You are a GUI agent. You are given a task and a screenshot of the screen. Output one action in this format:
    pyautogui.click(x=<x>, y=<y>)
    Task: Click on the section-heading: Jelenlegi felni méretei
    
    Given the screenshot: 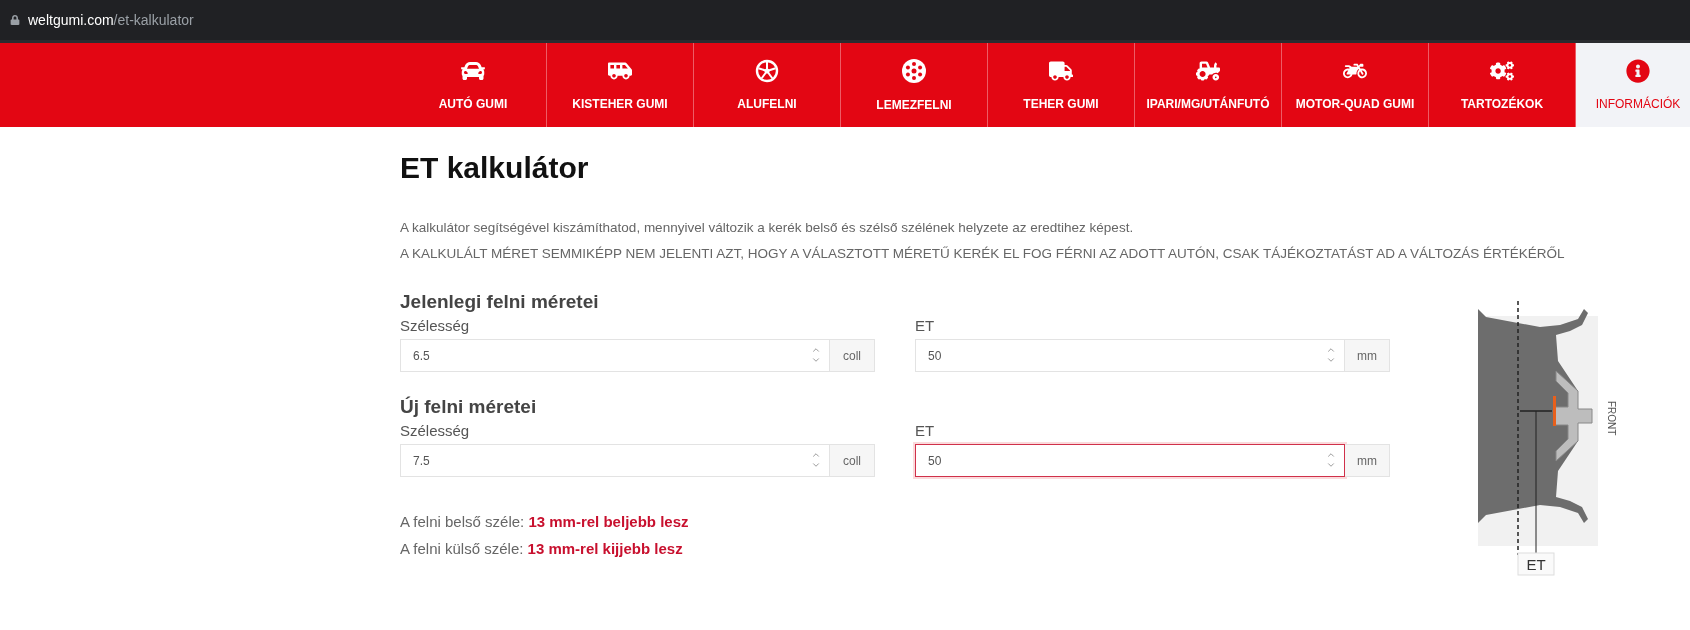 What is the action you would take?
    pyautogui.click(x=500, y=302)
    